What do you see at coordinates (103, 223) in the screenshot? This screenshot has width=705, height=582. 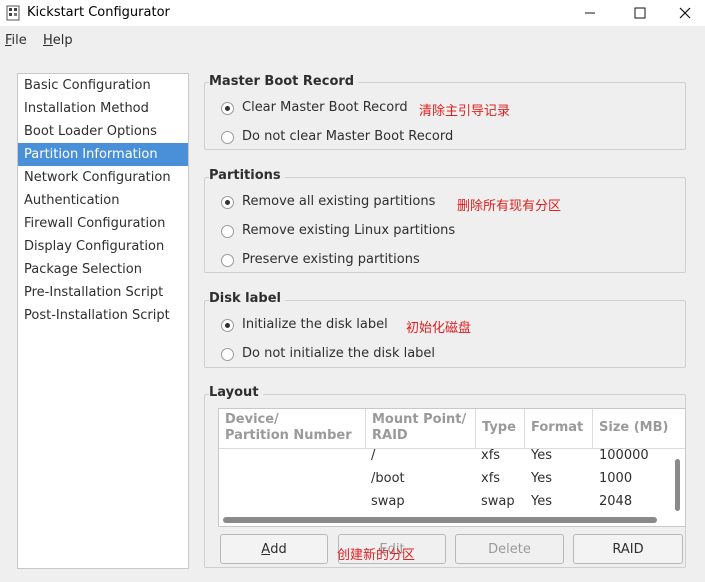 I see `sidebar-item-firewall-configuration: Firewall Configuration` at bounding box center [103, 223].